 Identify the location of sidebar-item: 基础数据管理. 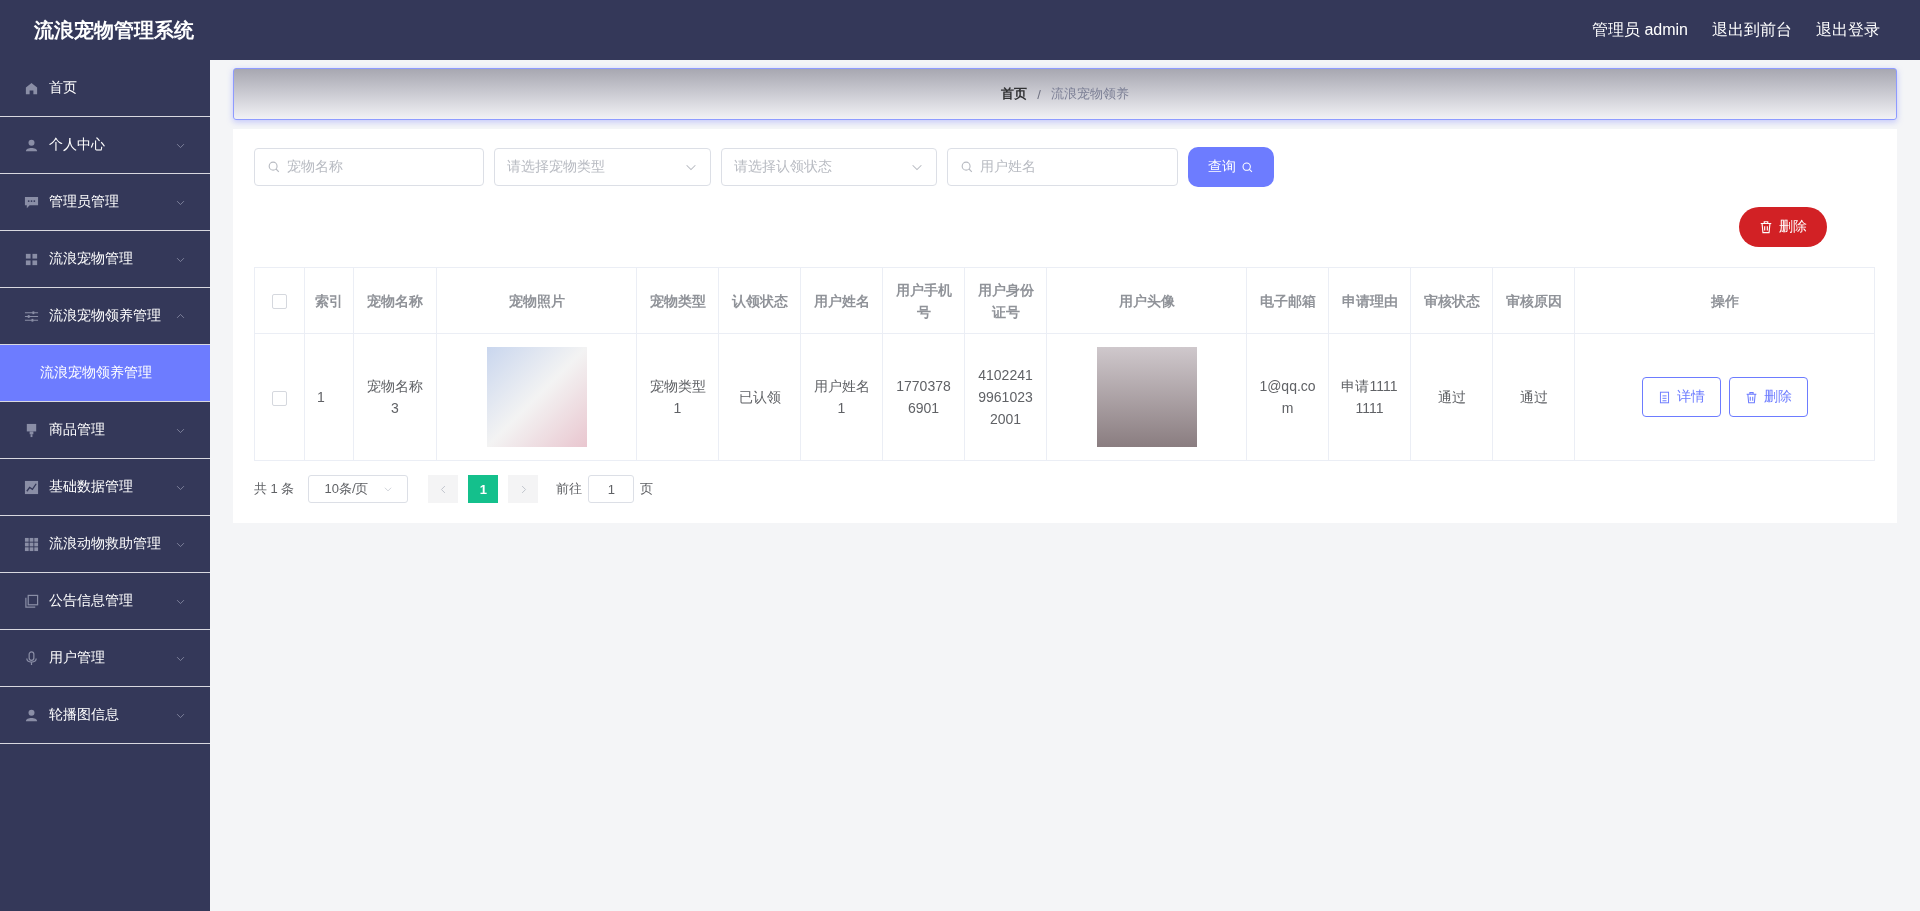
(105, 487).